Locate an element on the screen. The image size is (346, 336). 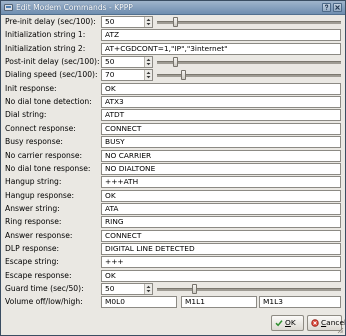
escape-string-input: +++ is located at coordinates (221, 262).